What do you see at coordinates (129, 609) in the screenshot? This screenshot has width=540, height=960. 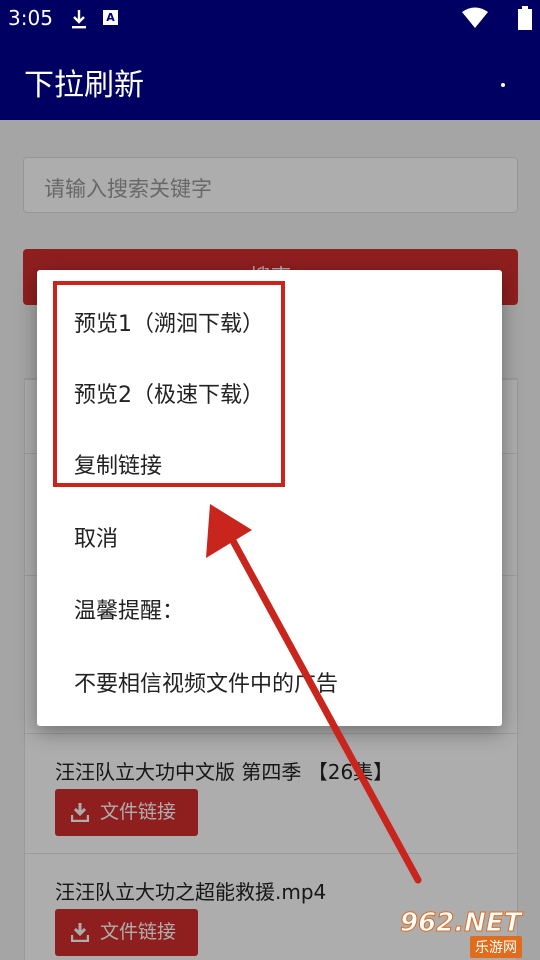 I see `dialog-option-reminder: 温馨提醒：` at bounding box center [129, 609].